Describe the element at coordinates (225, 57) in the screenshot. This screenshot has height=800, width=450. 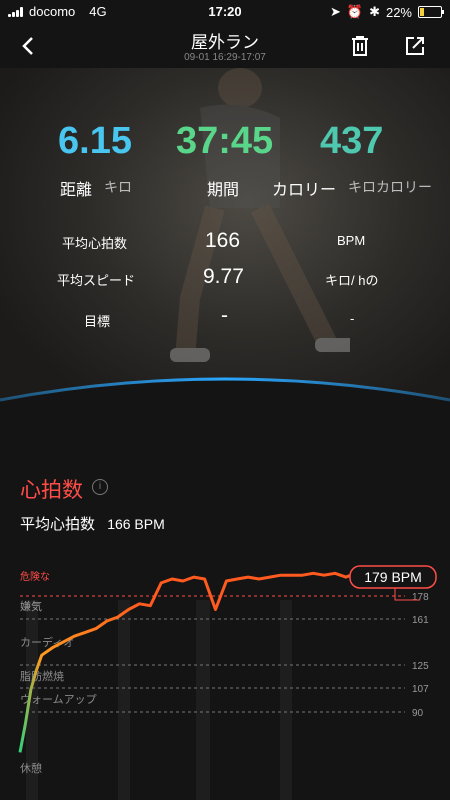
I see `page-subtitle: 09-01 16:29-17:07` at that location.